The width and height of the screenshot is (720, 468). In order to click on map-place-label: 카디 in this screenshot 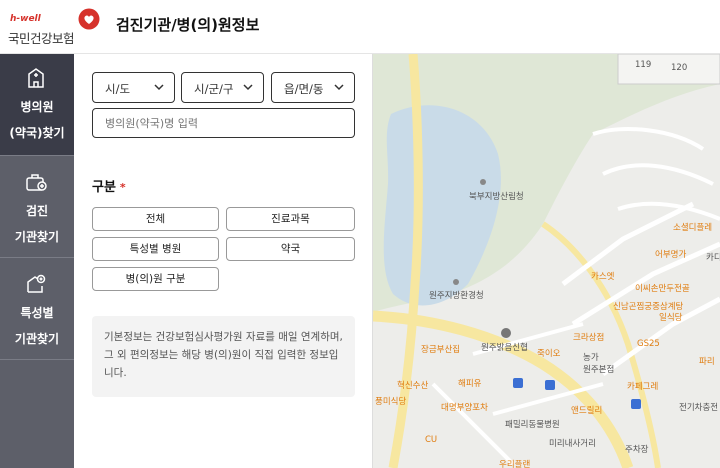, I will do `click(713, 258)`.